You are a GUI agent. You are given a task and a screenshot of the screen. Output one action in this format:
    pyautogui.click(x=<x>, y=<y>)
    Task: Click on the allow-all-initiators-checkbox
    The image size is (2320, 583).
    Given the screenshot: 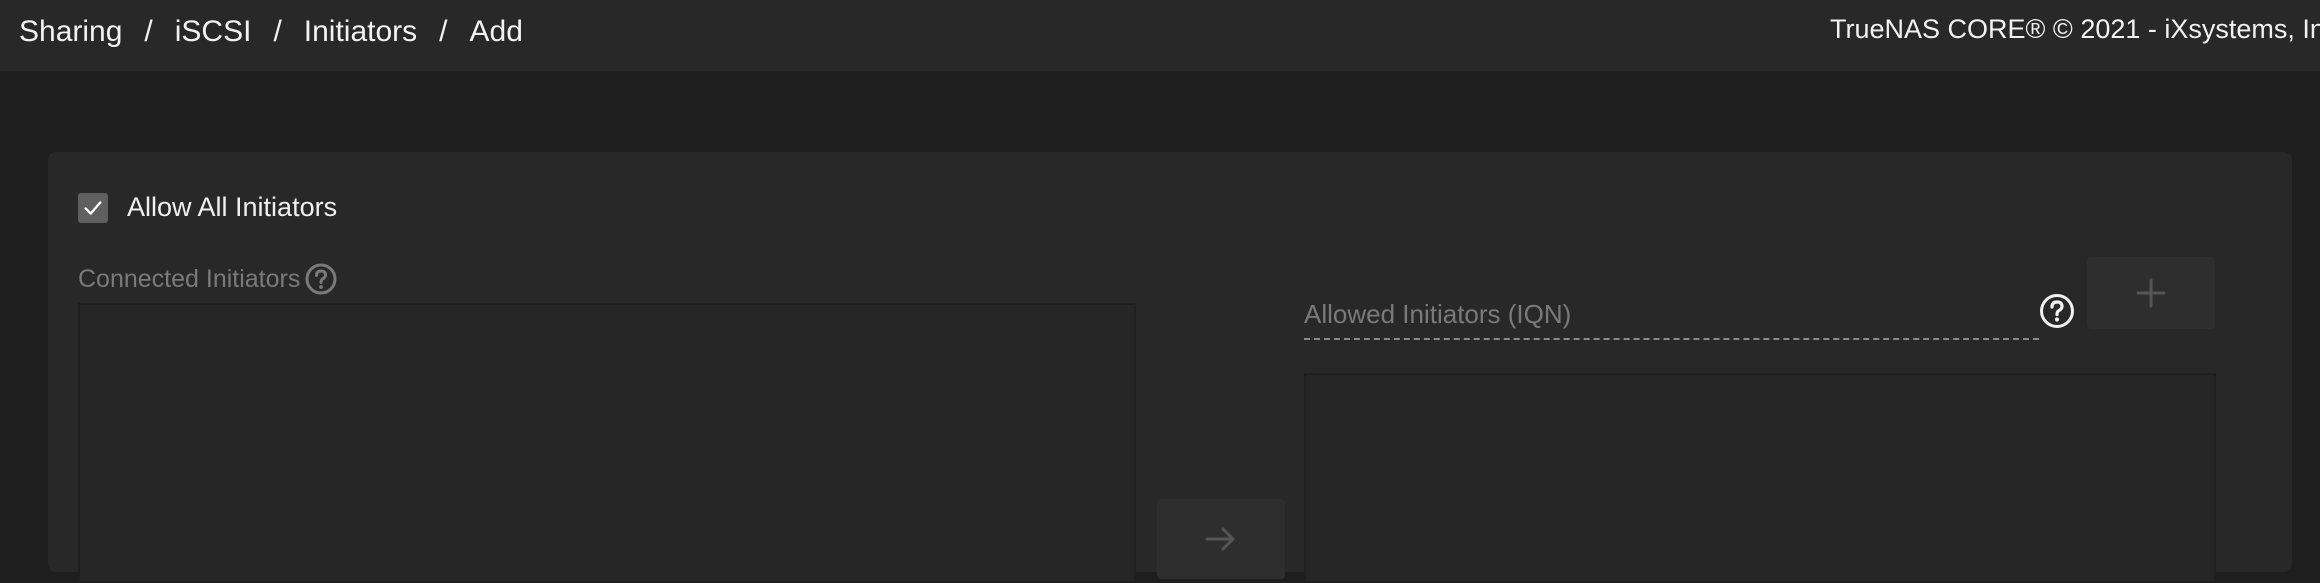 What is the action you would take?
    pyautogui.click(x=93, y=207)
    